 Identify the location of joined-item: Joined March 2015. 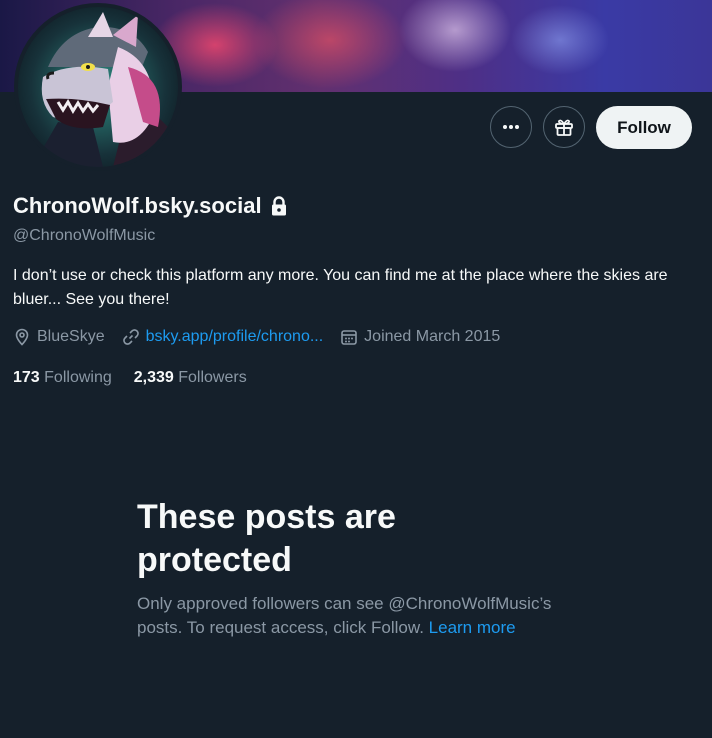
(420, 337).